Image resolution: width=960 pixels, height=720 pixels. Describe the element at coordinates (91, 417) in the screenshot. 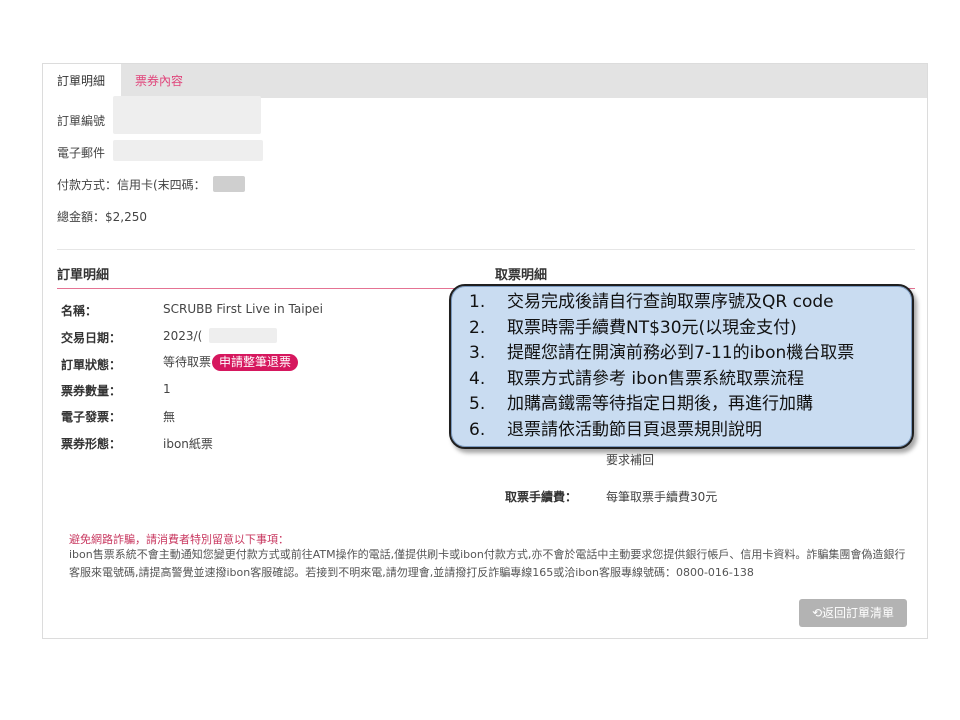

I see `e-invoice-label: 電子發票：` at that location.